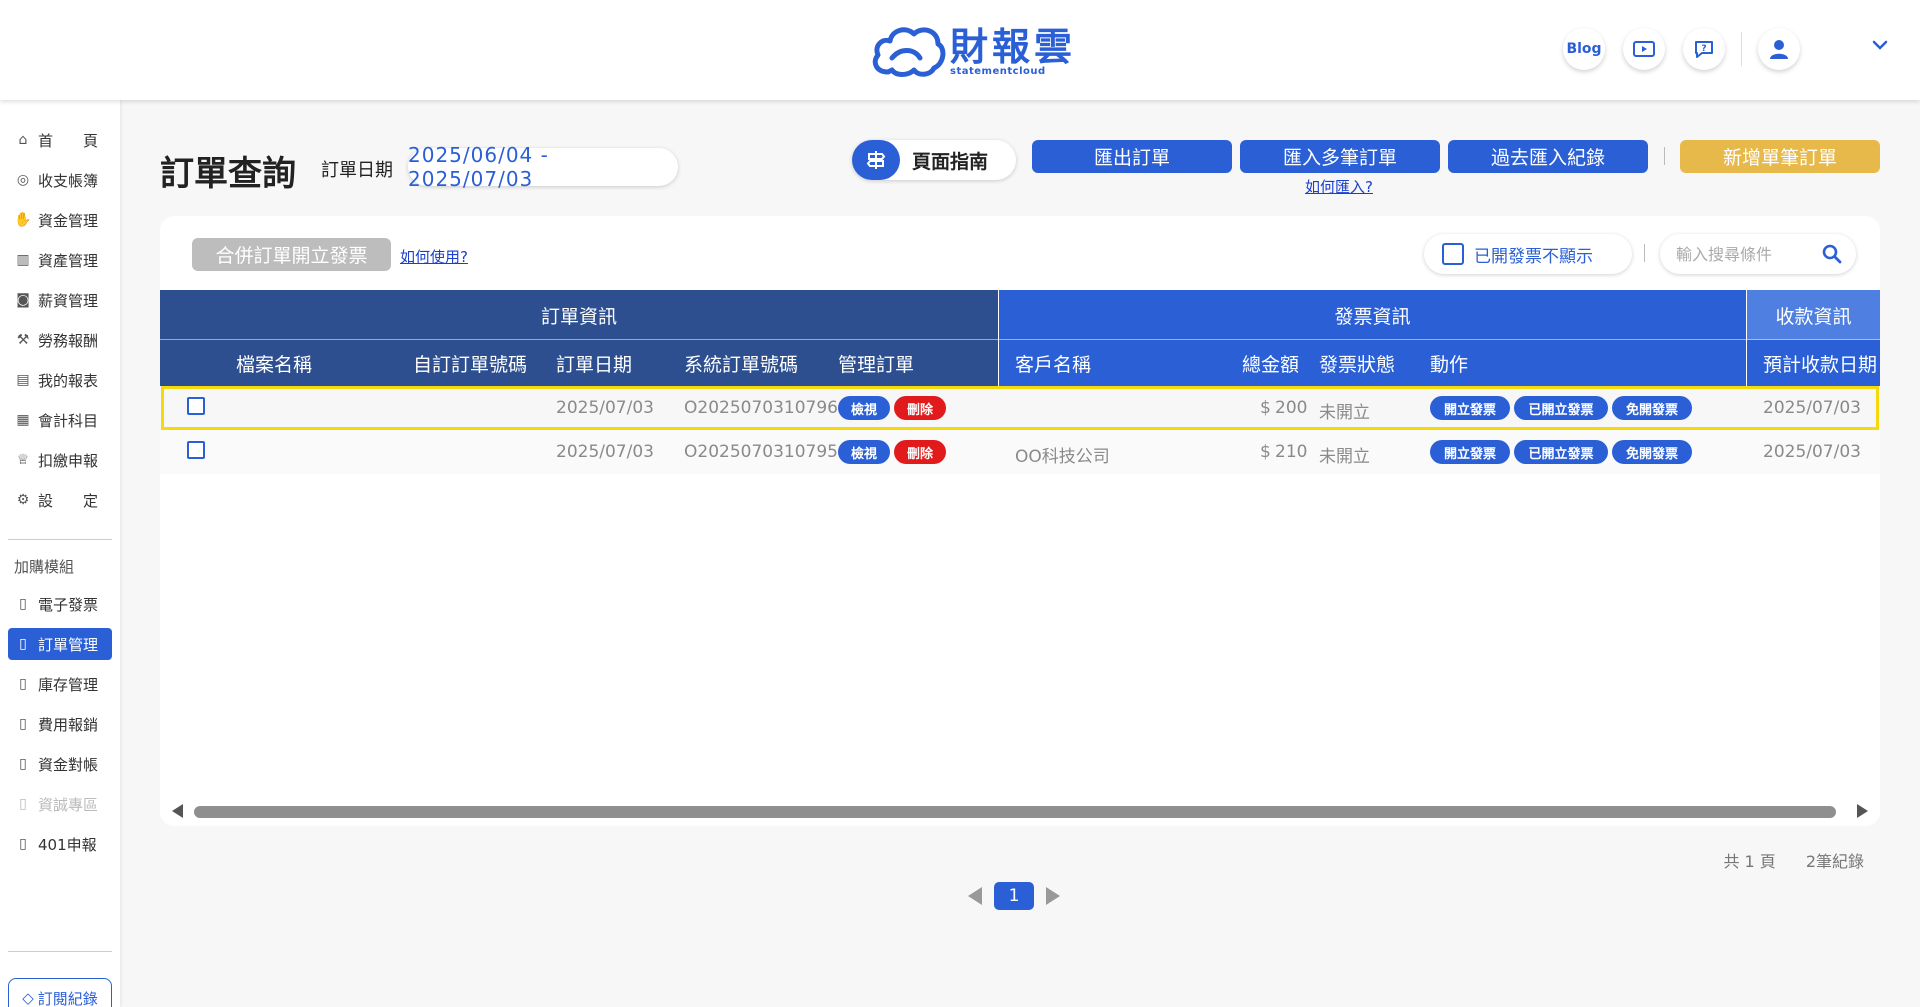 This screenshot has height=1007, width=1920. I want to click on column-group-divider, so click(1746, 338).